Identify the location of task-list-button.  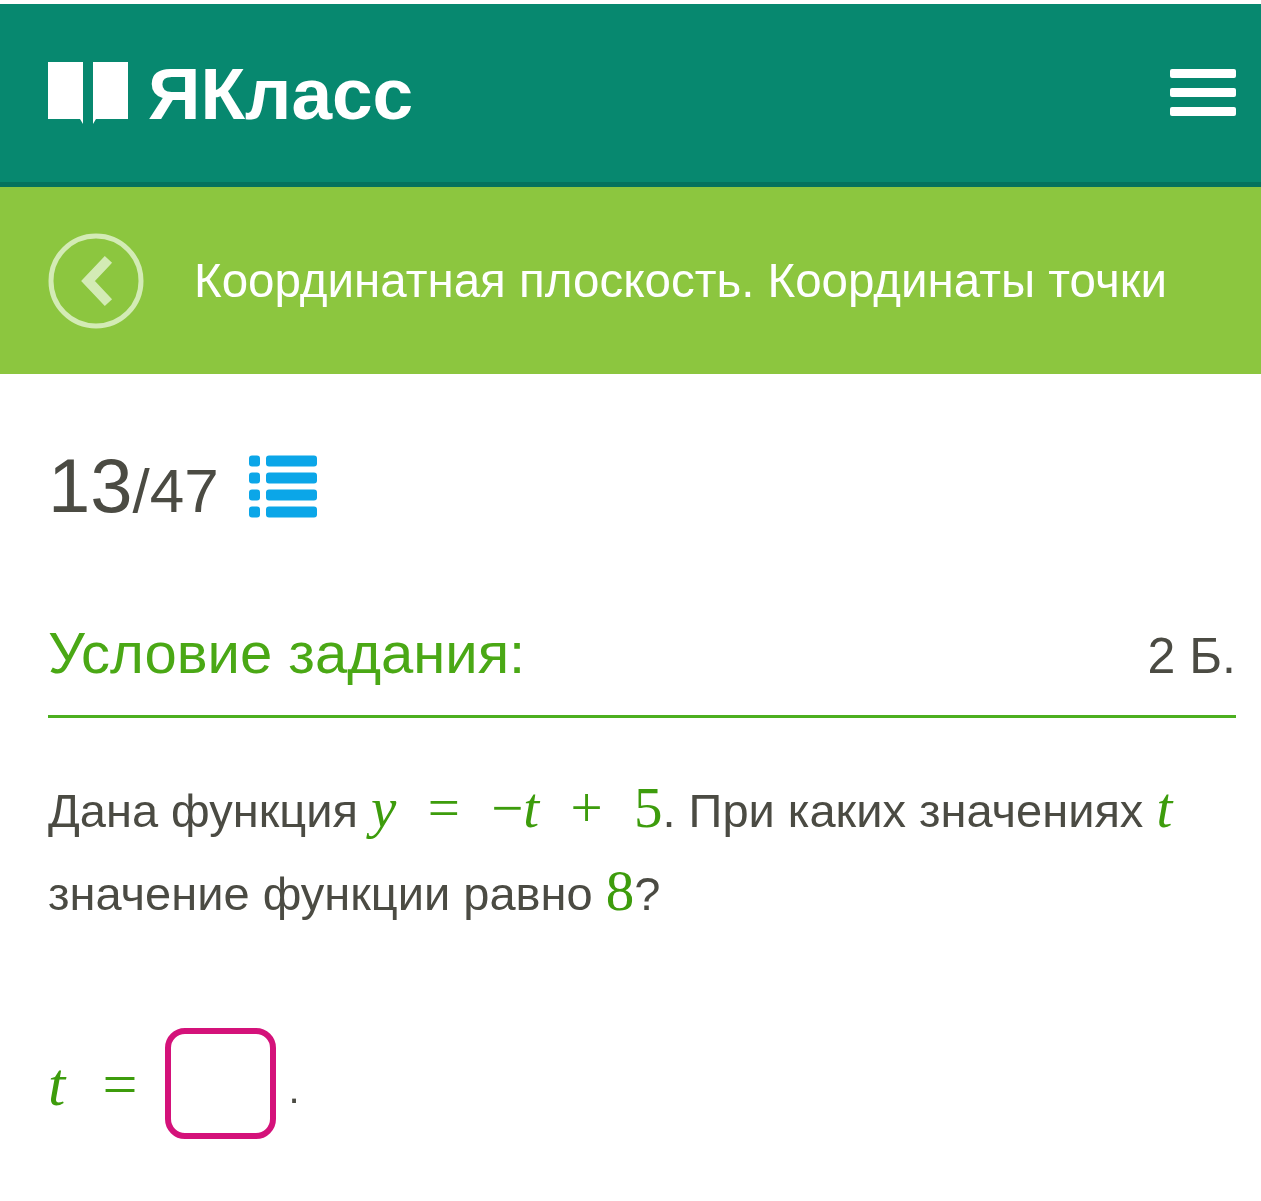
(282, 486).